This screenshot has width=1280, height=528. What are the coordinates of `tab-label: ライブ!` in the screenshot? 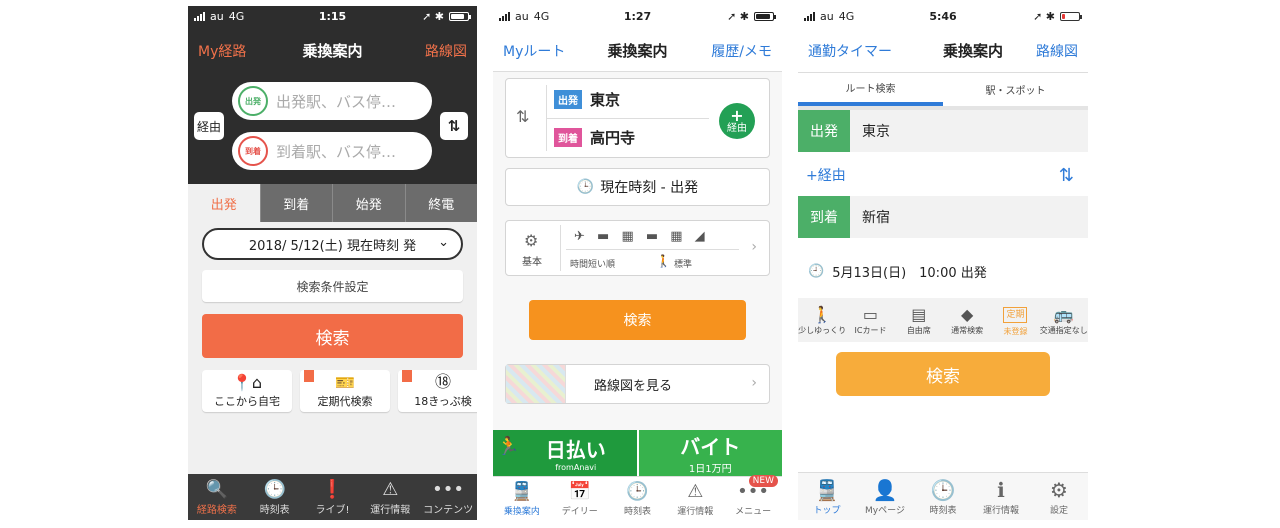 It's located at (332, 510).